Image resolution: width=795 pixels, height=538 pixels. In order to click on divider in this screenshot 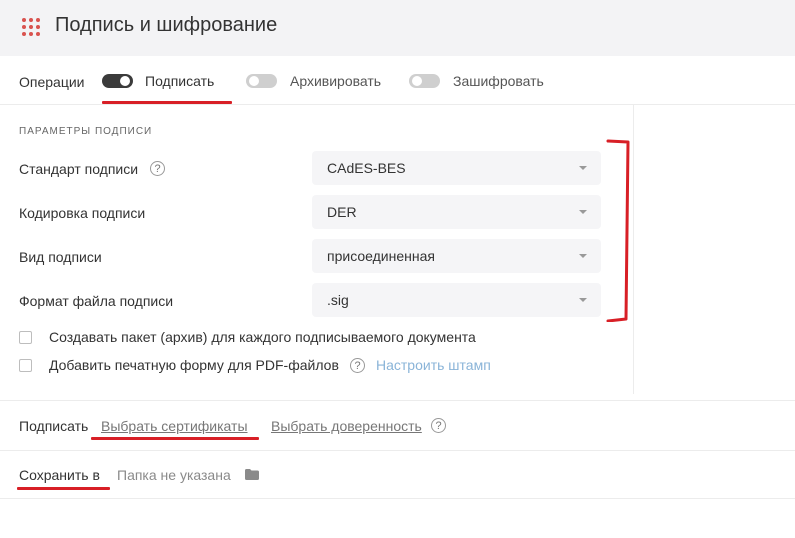, I will do `click(633, 249)`.